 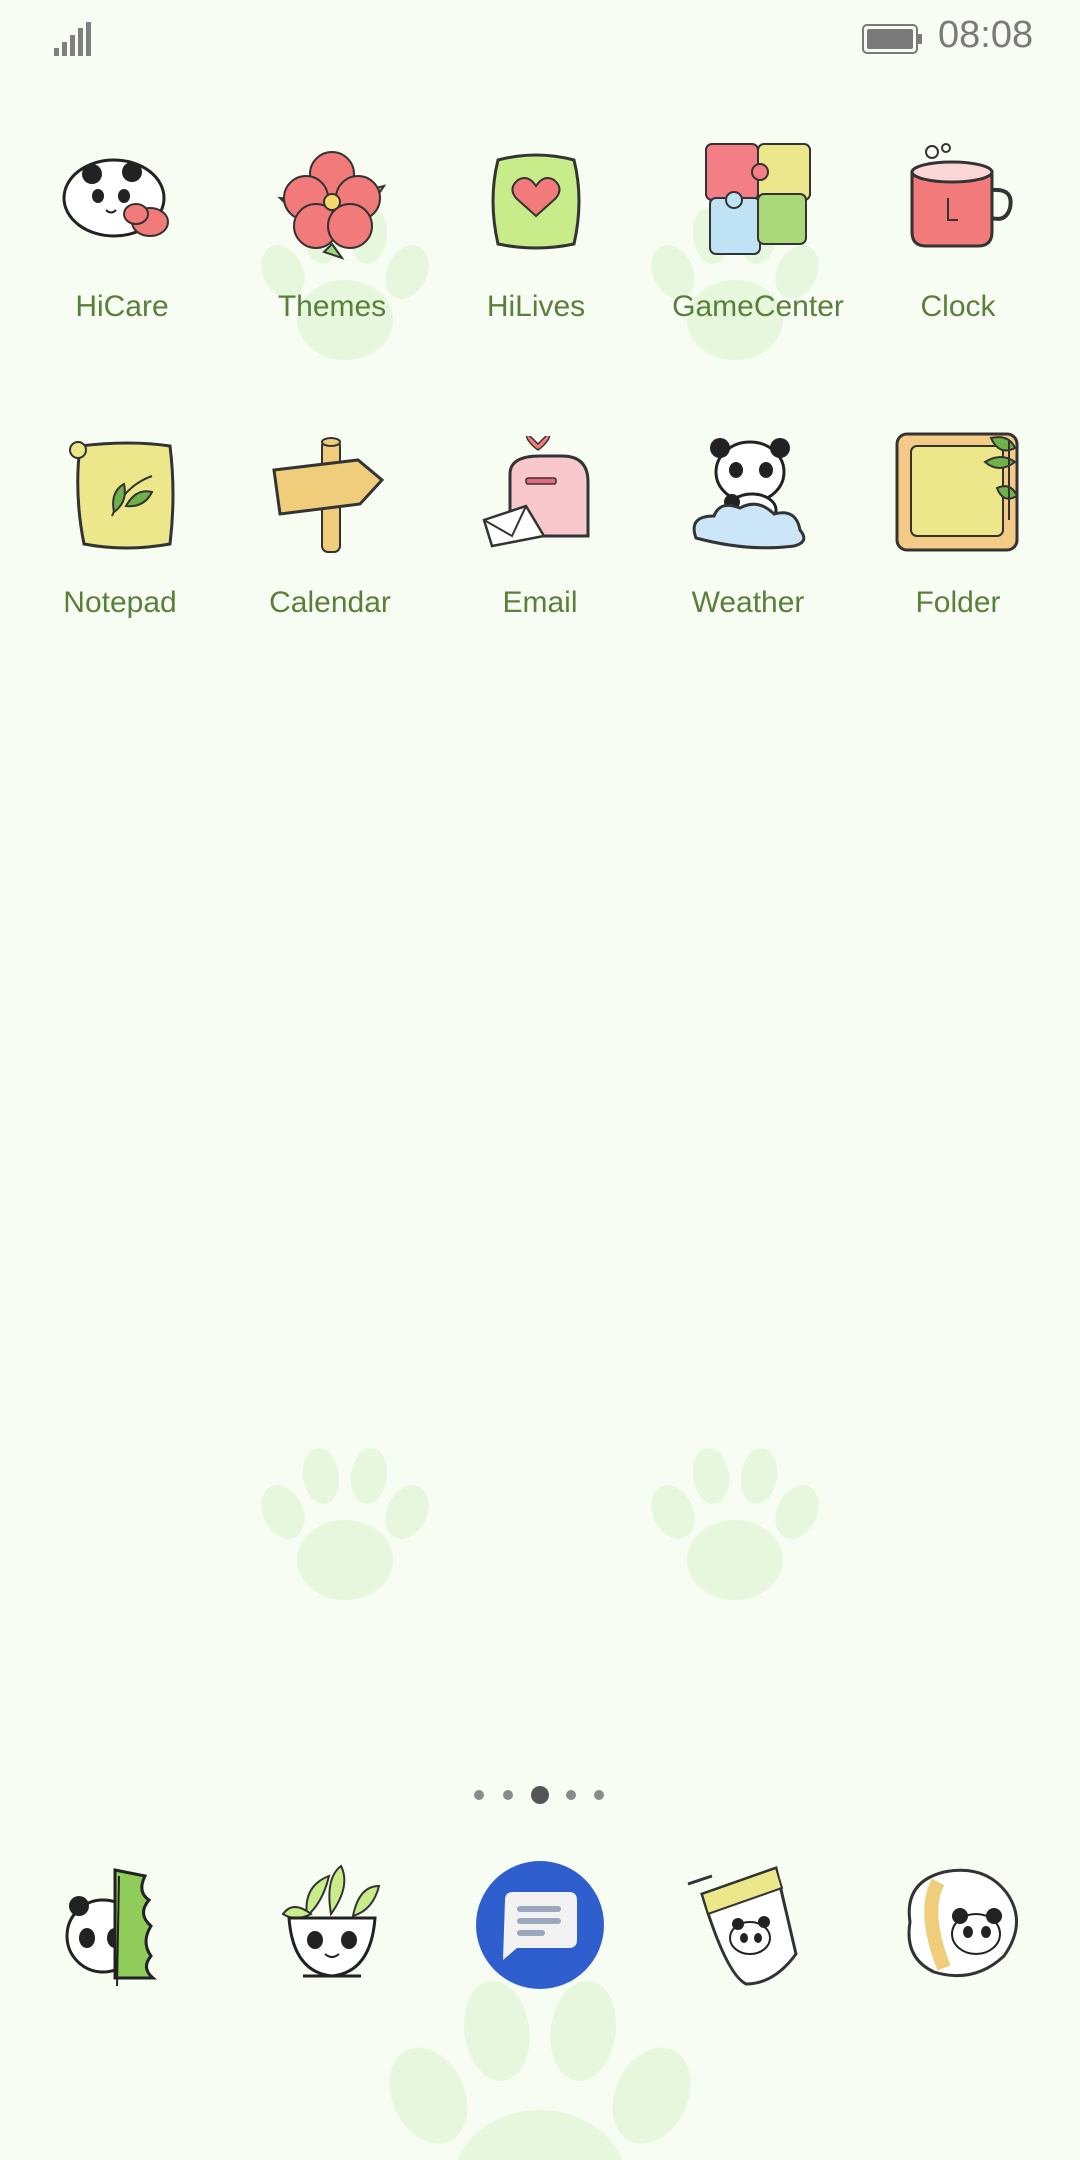 I want to click on app-weather: Weather, so click(x=748, y=546).